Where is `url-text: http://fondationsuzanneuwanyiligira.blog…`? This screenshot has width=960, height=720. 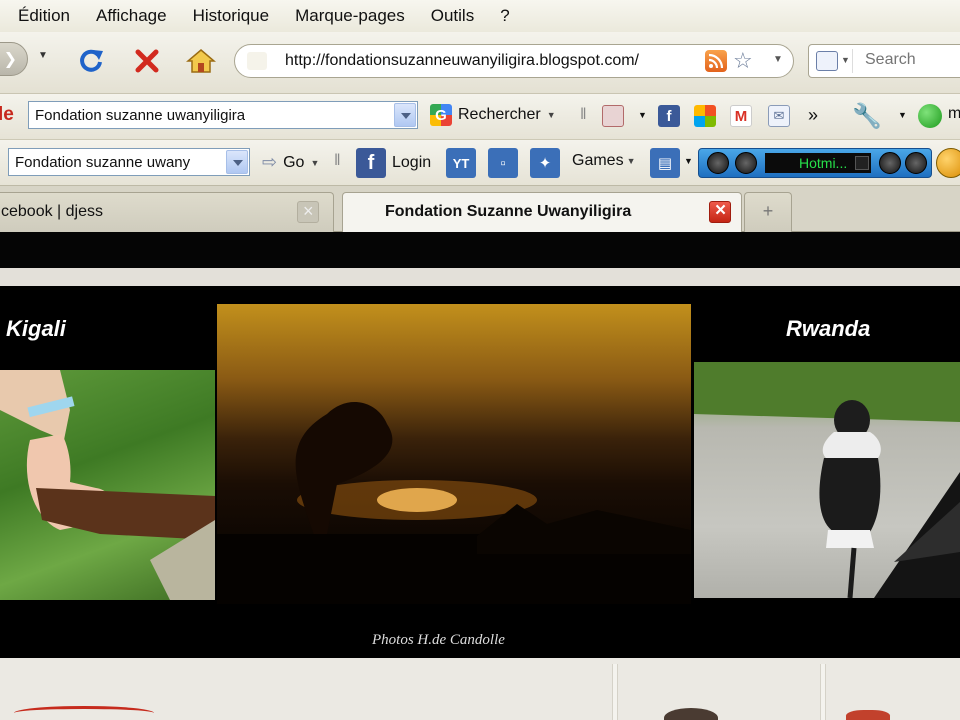 url-text: http://fondationsuzanneuwanyiligira.blog… is located at coordinates (462, 61).